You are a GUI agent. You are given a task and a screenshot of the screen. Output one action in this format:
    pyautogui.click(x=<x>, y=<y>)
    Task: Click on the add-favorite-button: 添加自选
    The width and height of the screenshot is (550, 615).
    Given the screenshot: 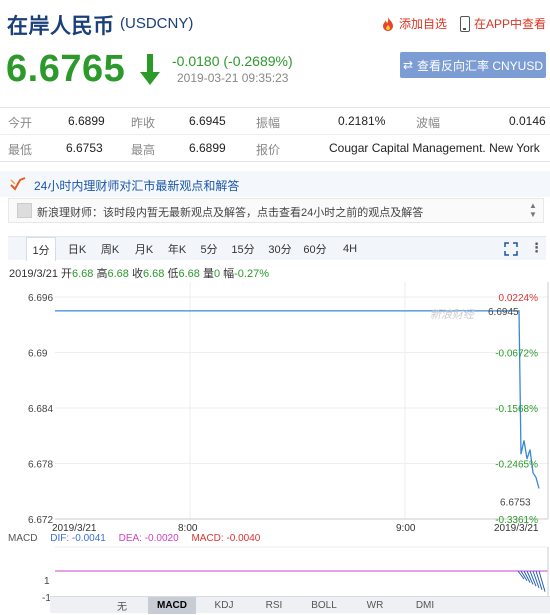 What is the action you would take?
    pyautogui.click(x=413, y=23)
    